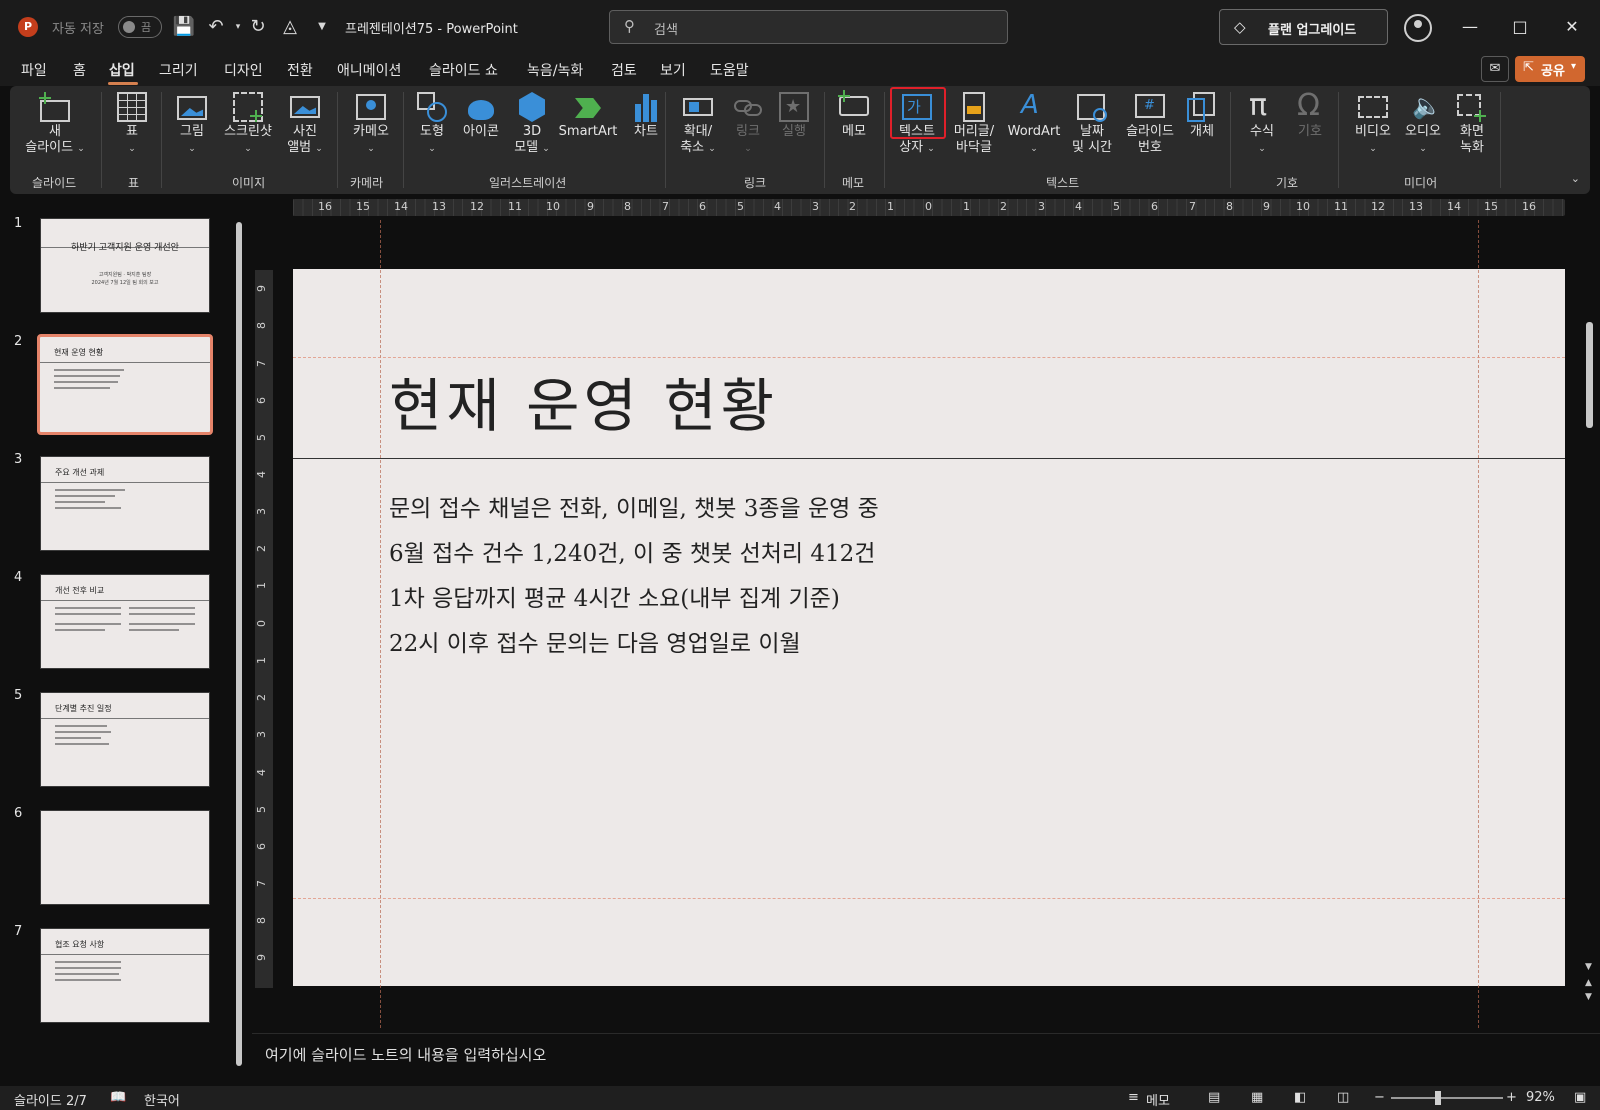 This screenshot has width=1600, height=1110. Describe the element at coordinates (125, 739) in the screenshot. I see `slide-thumbnail-5: 단계별 추진 일정` at that location.